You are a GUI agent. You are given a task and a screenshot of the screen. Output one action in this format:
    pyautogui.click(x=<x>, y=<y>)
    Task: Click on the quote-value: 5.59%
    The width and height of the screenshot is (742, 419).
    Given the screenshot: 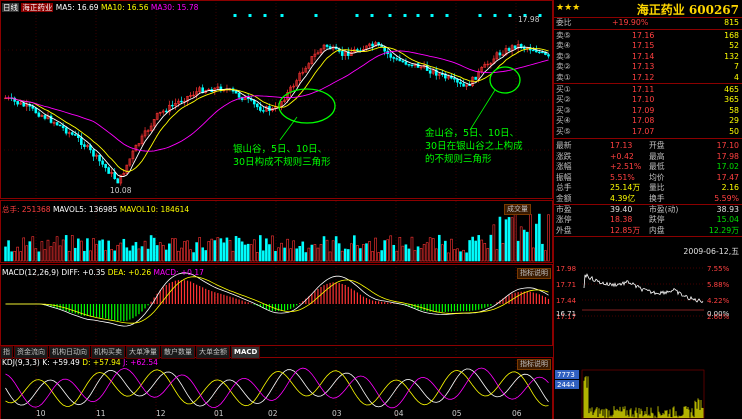 What is the action you would take?
    pyautogui.click(x=726, y=198)
    